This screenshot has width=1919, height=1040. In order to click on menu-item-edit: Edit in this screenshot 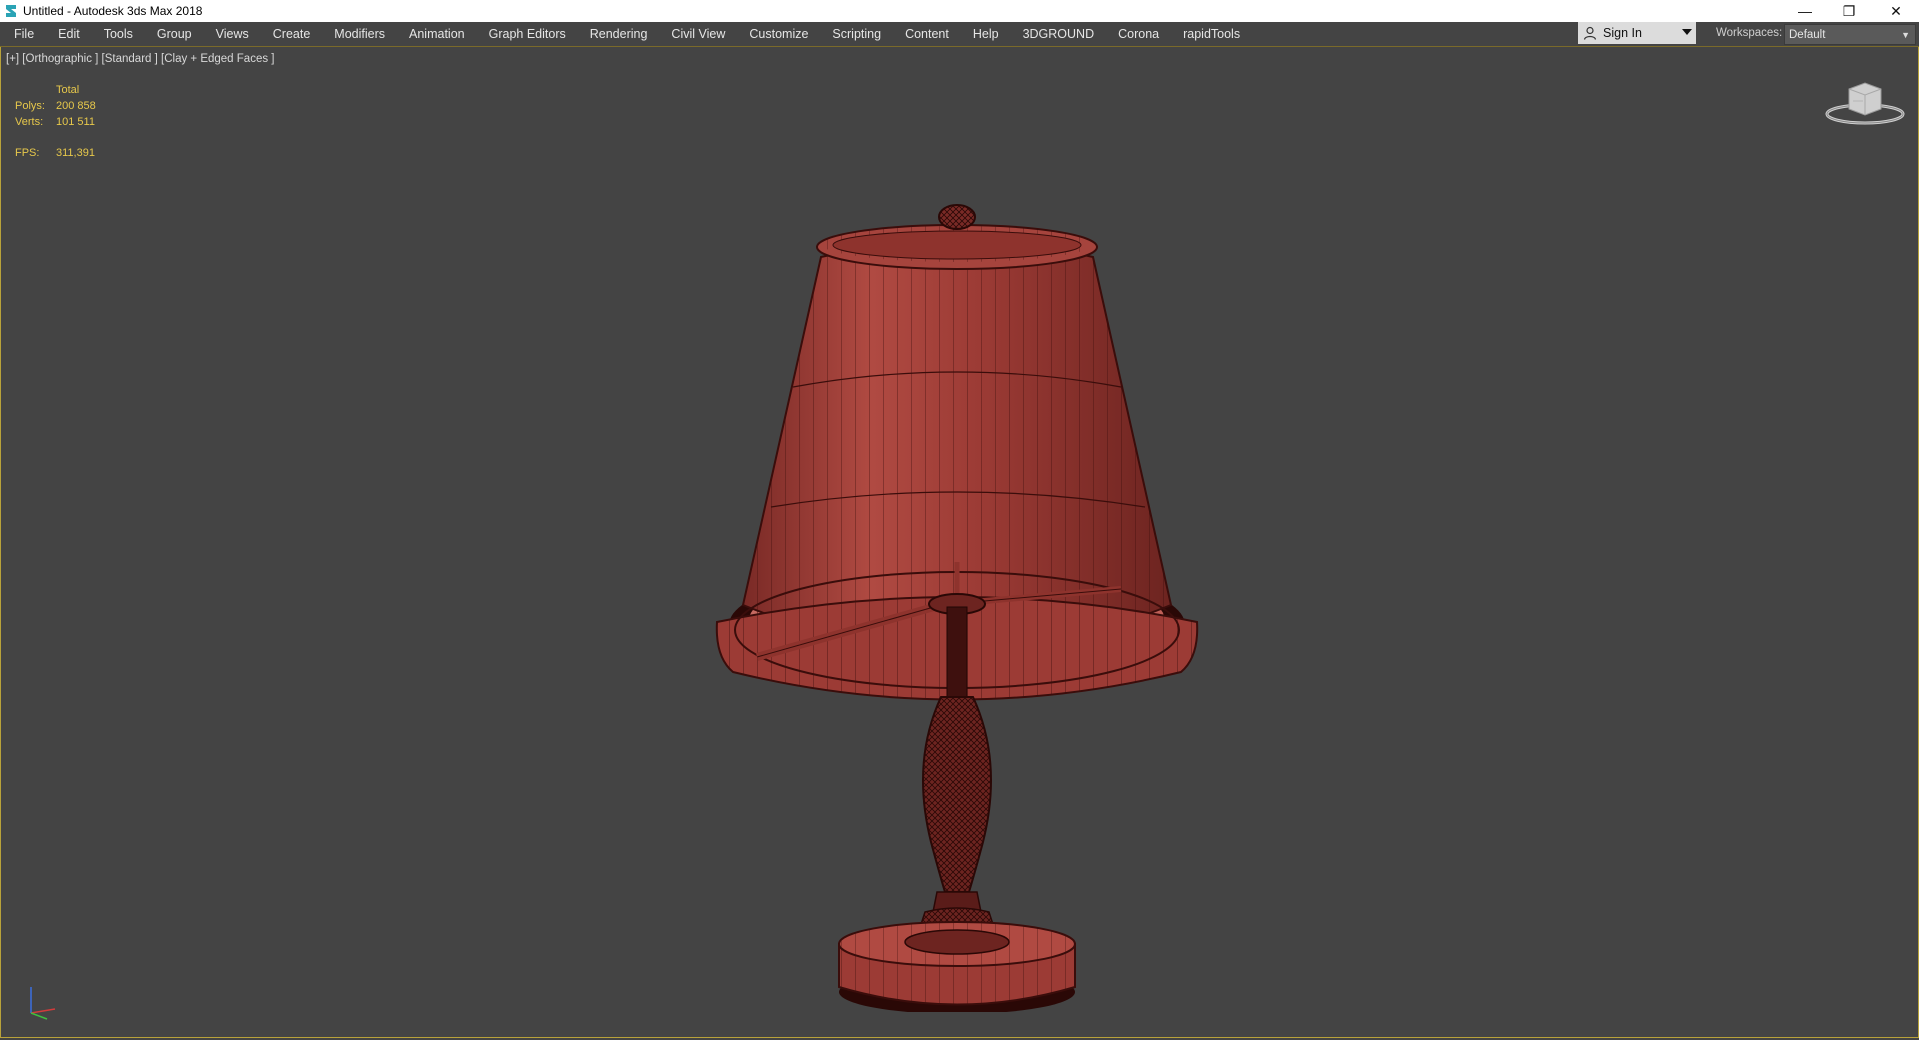, I will do `click(69, 34)`.